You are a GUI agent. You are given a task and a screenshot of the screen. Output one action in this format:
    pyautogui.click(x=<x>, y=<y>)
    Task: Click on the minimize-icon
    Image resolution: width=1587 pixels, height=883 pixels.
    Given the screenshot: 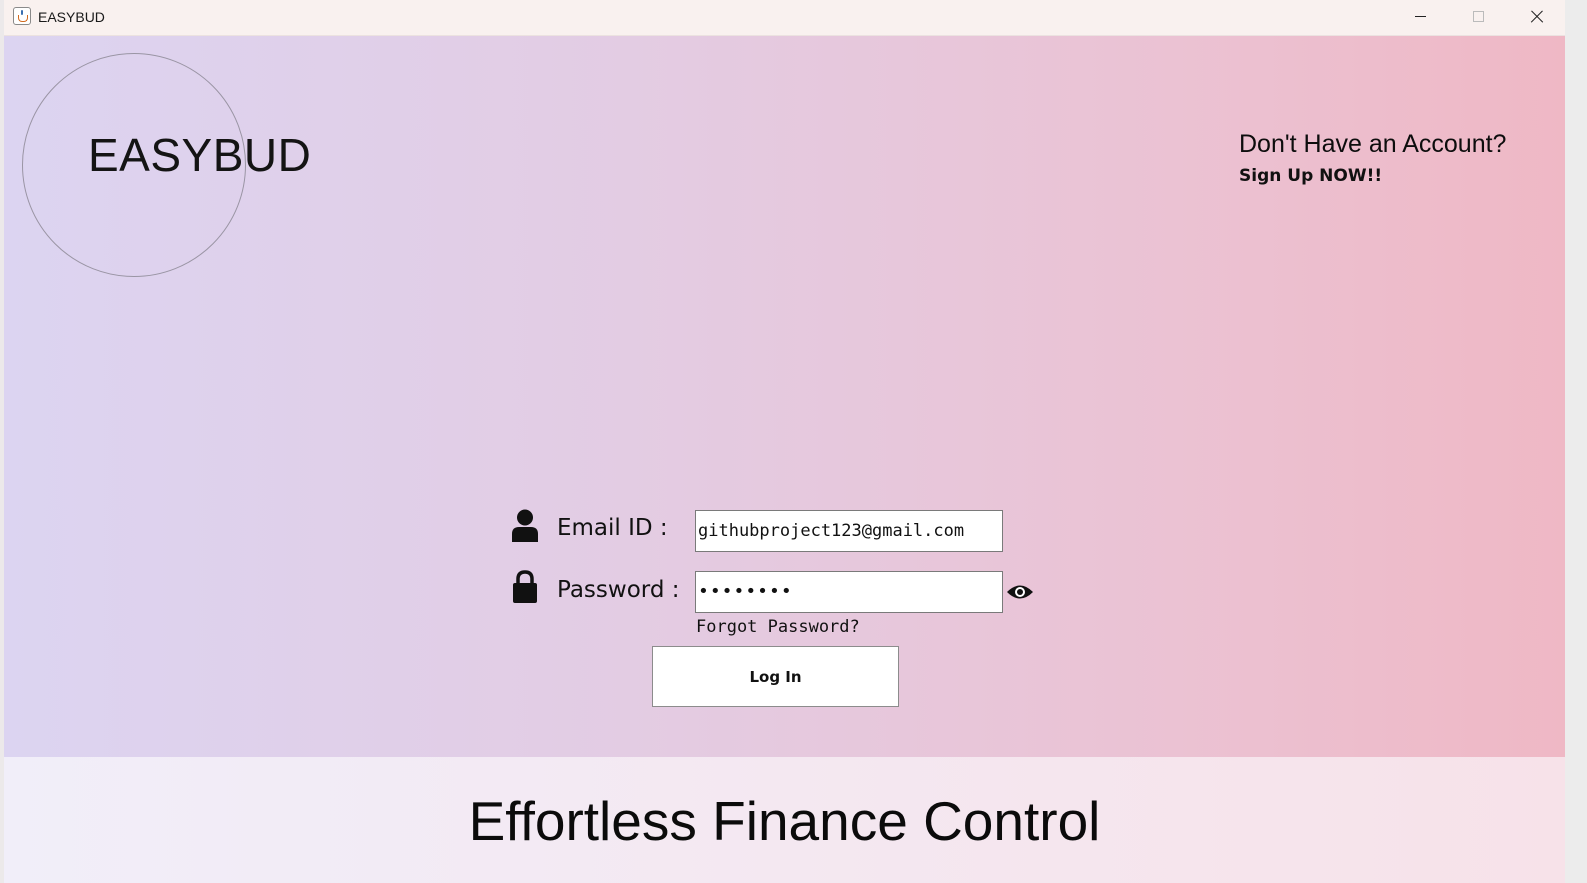 What is the action you would take?
    pyautogui.click(x=1420, y=16)
    